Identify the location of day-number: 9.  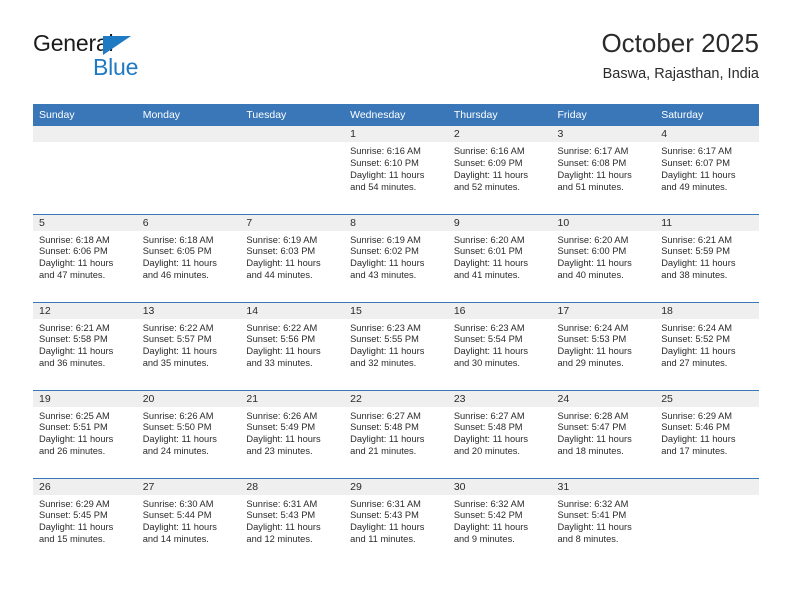
(499, 222).